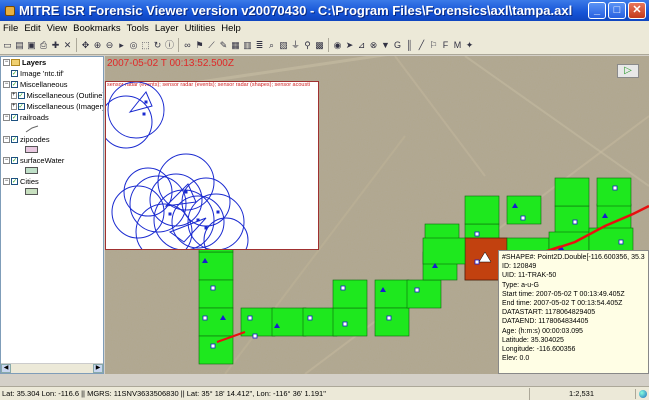  I want to click on layer-item: + ✓ Miscellaneous (Outline), so click(52, 95).